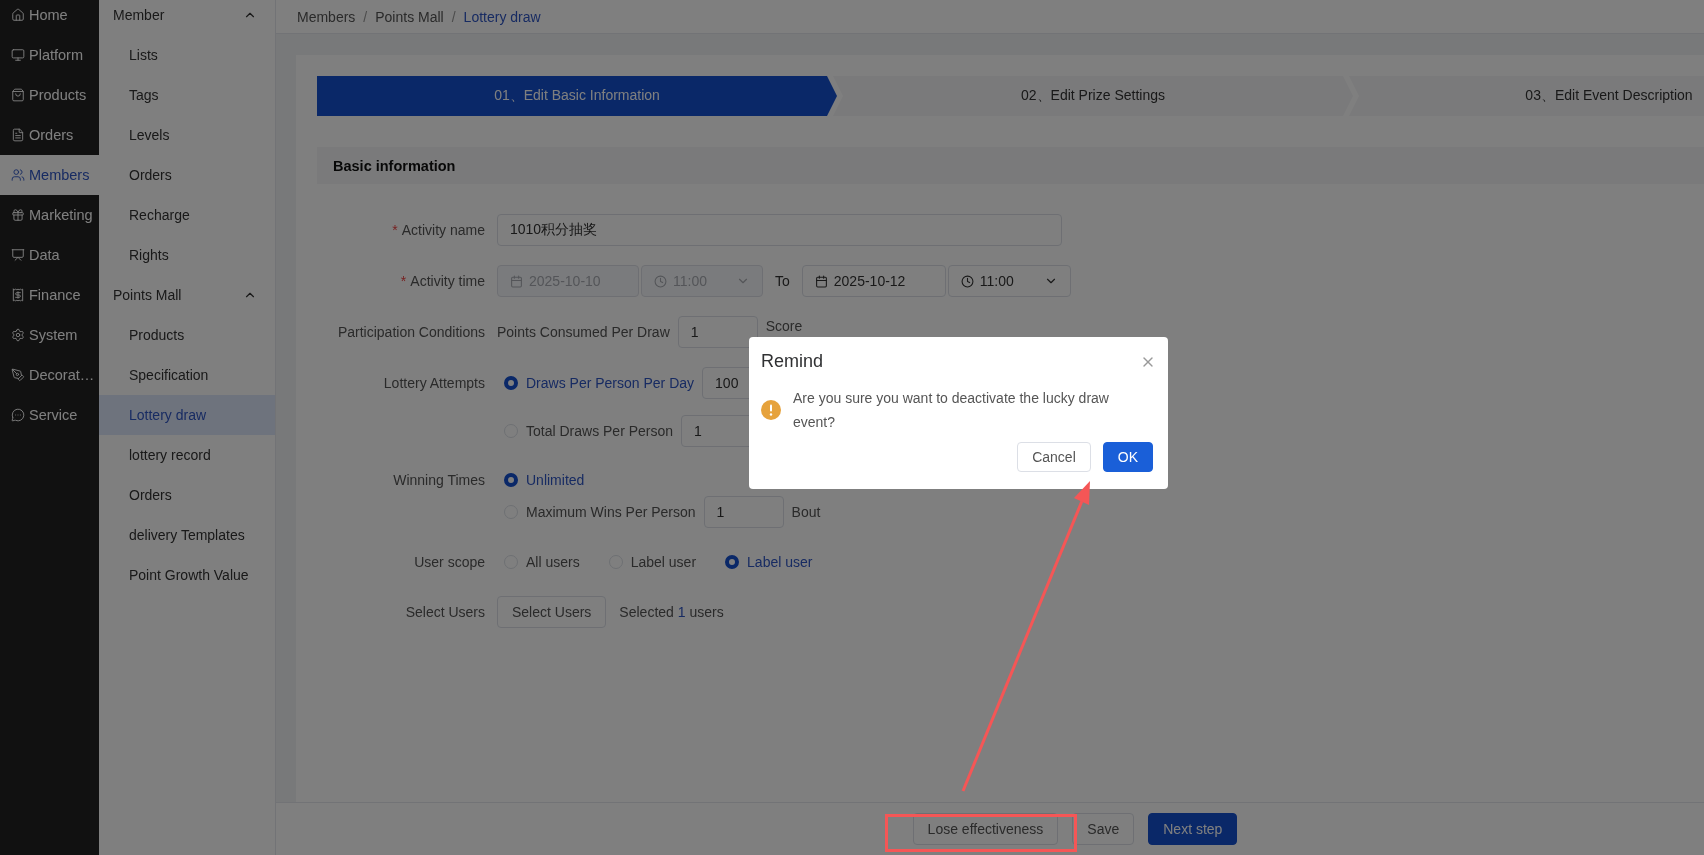  What do you see at coordinates (552, 612) in the screenshot?
I see `select-users-button: Select Users` at bounding box center [552, 612].